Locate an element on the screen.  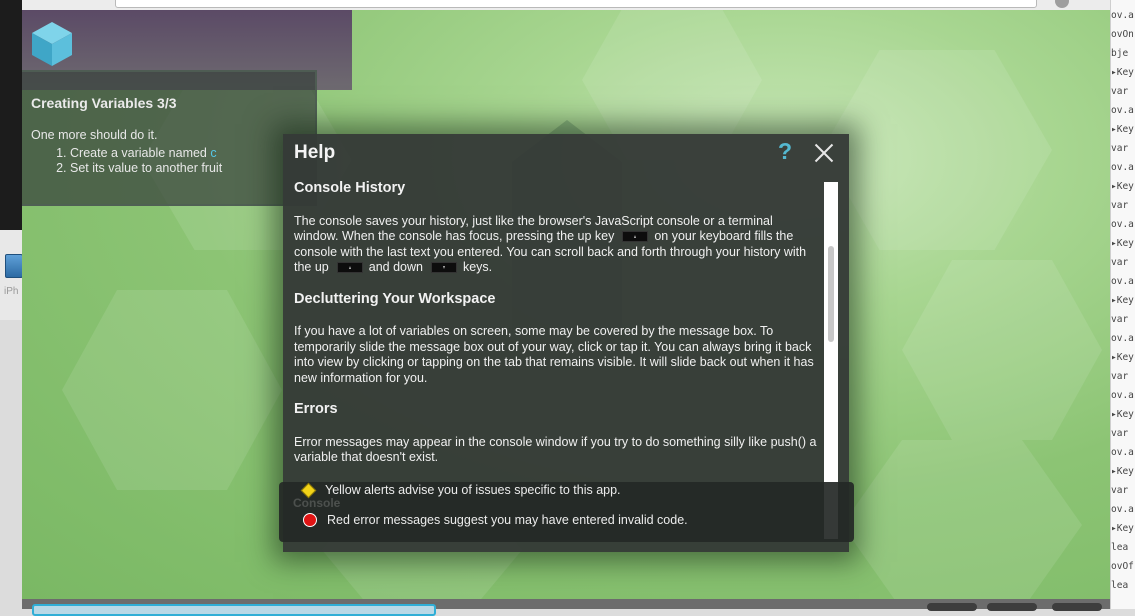
section-heading: Console History is located at coordinates (350, 188).